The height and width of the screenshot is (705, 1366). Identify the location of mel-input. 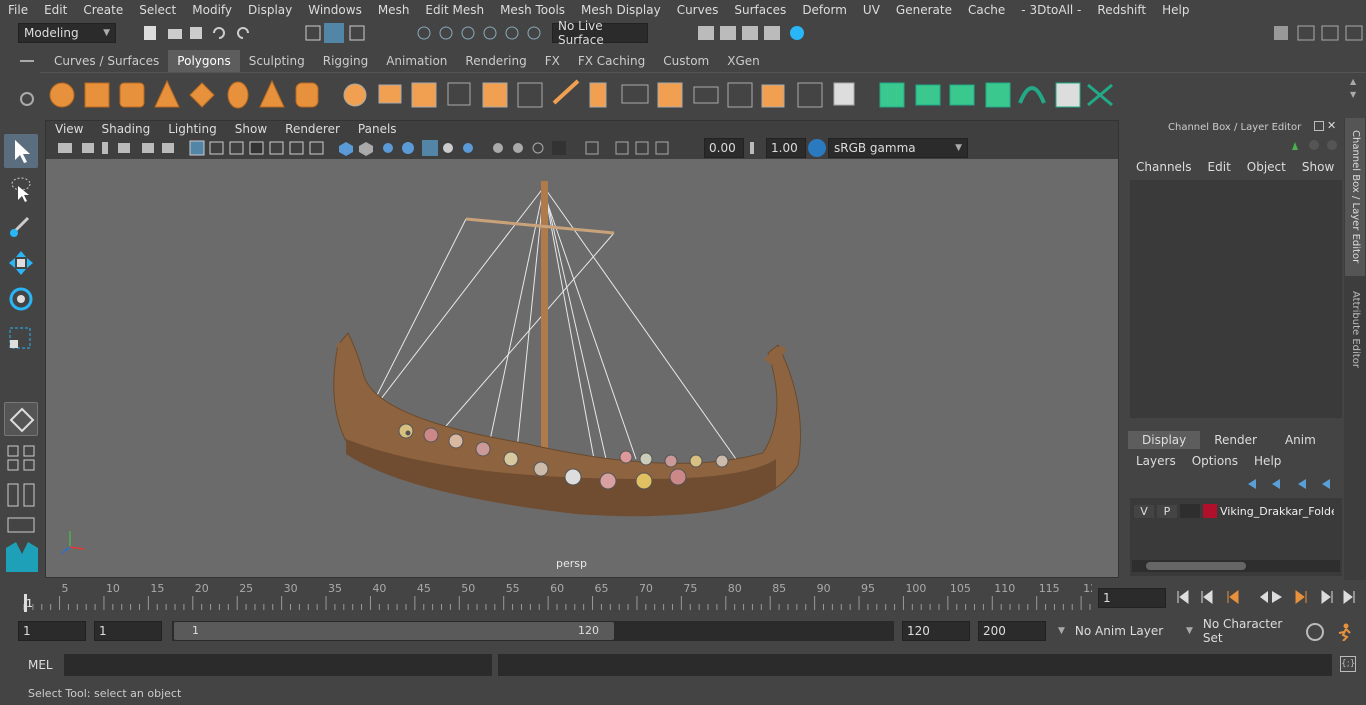
(278, 665).